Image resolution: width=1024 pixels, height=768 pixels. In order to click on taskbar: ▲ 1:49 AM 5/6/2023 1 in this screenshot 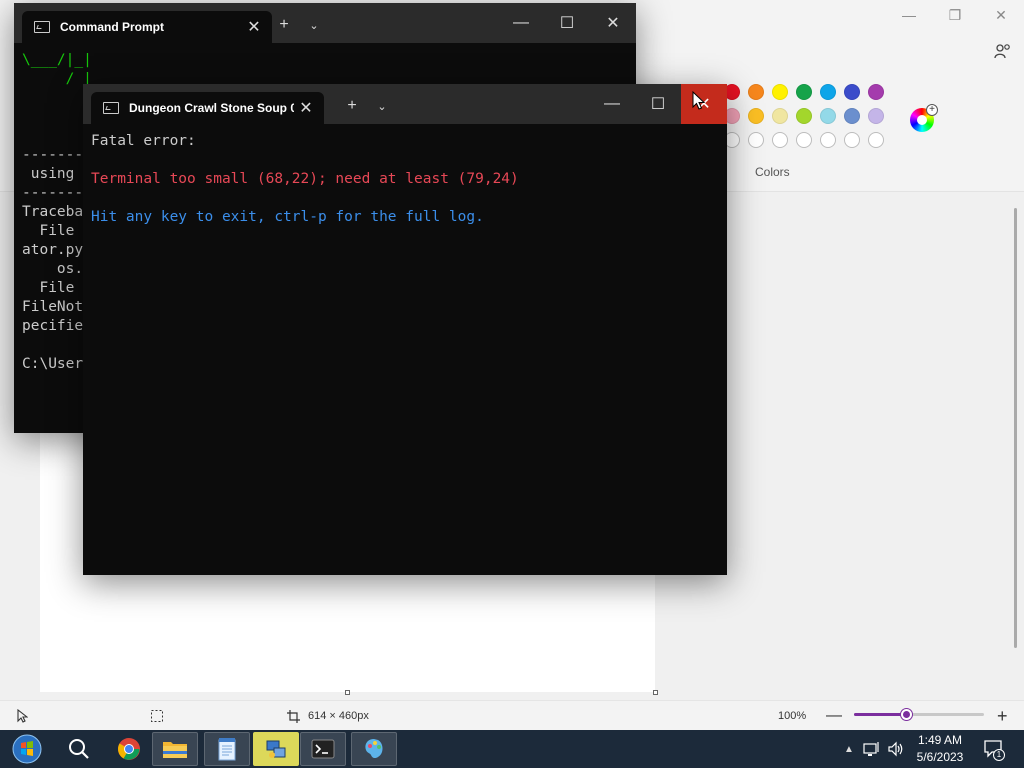, I will do `click(512, 749)`.